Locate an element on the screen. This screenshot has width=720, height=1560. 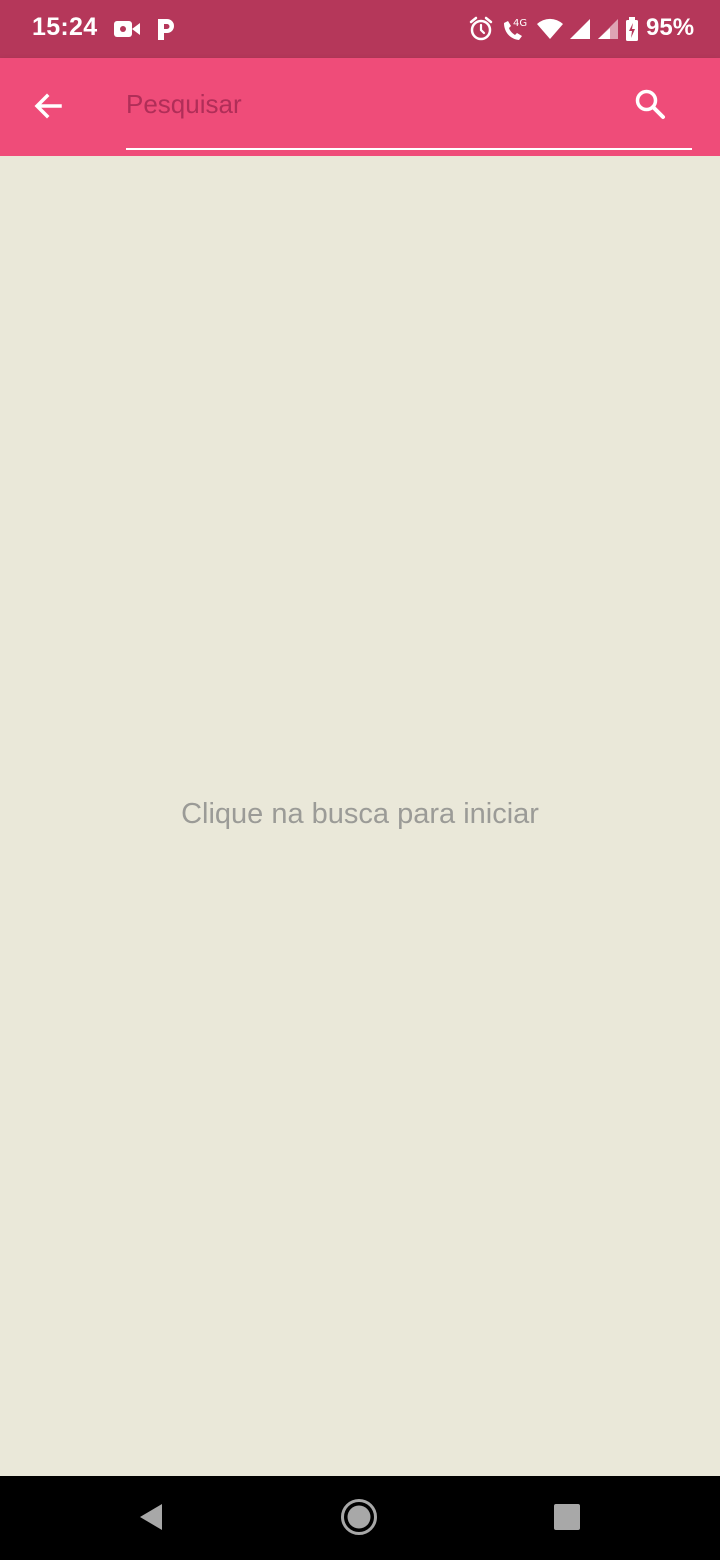
status-time: 15:24 is located at coordinates (65, 27).